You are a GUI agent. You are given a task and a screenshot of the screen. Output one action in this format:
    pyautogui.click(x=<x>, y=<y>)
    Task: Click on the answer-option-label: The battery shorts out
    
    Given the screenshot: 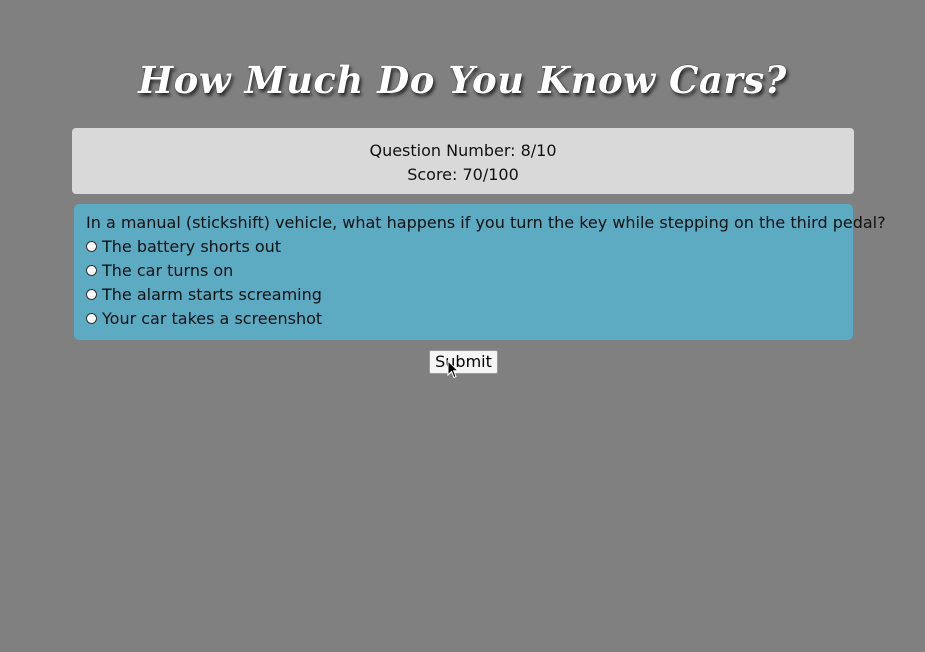 What is the action you would take?
    pyautogui.click(x=191, y=247)
    